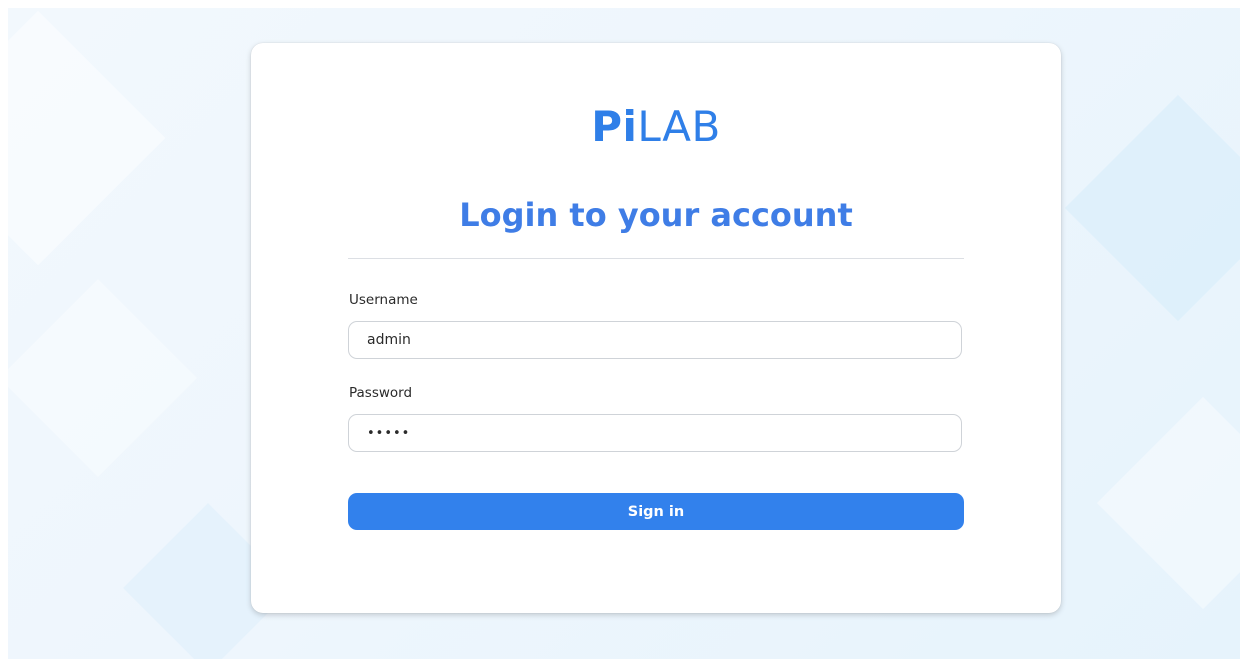 The image size is (1248, 659). I want to click on sign-in-button: Sign in, so click(656, 511).